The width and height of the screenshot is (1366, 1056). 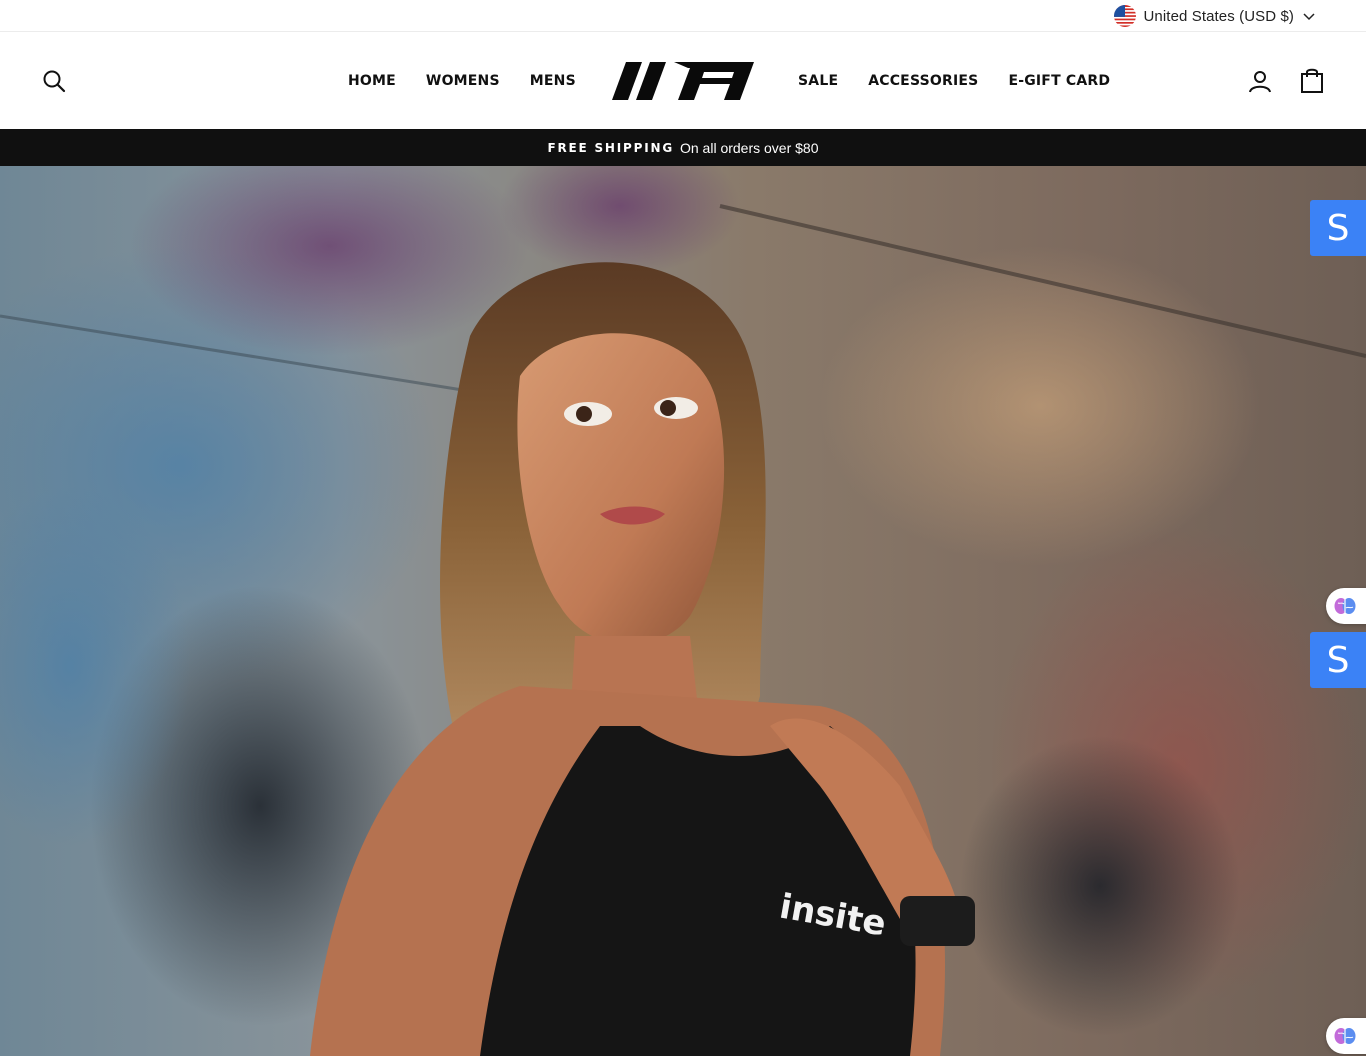 What do you see at coordinates (1338, 228) in the screenshot?
I see `s-widget-button-top: S` at bounding box center [1338, 228].